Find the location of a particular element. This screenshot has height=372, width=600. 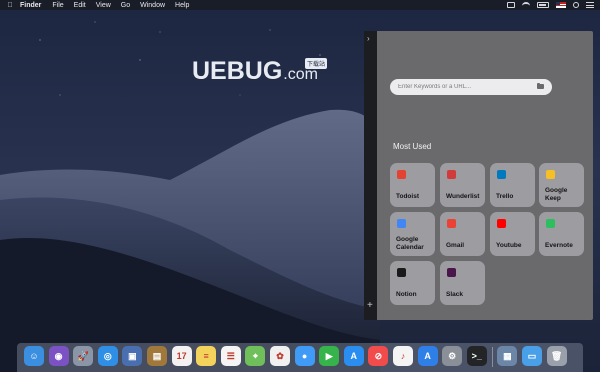

shortcut-tile-evernote: Evernote is located at coordinates (561, 234).